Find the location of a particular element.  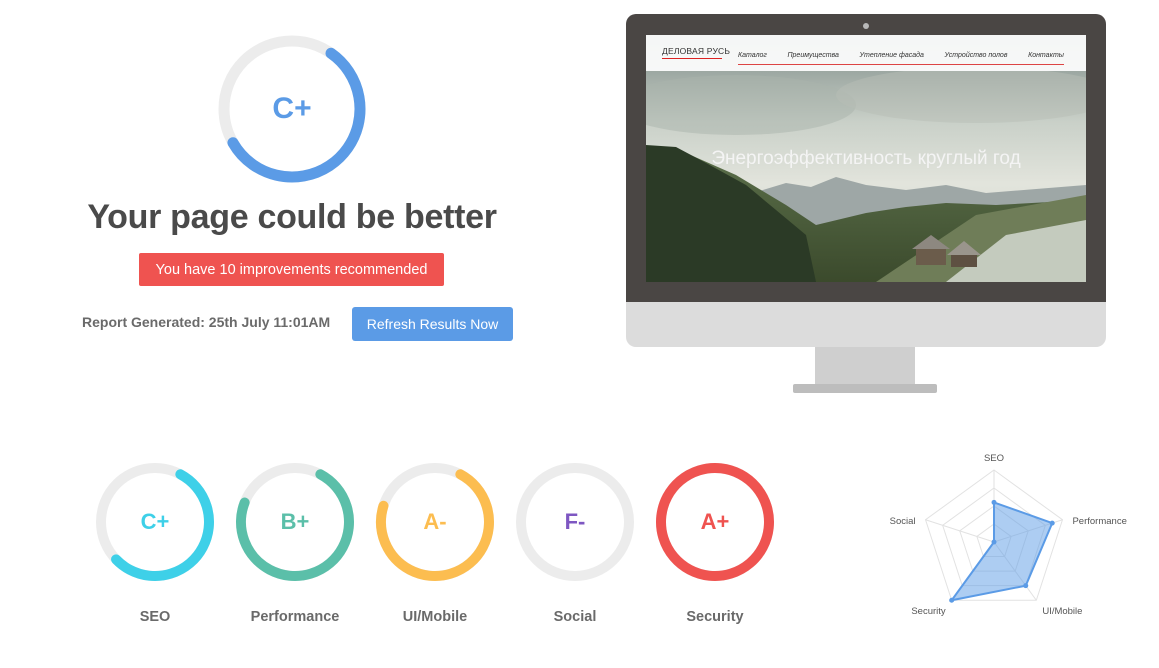

site-nav-item: Утепление фасада is located at coordinates (892, 58).